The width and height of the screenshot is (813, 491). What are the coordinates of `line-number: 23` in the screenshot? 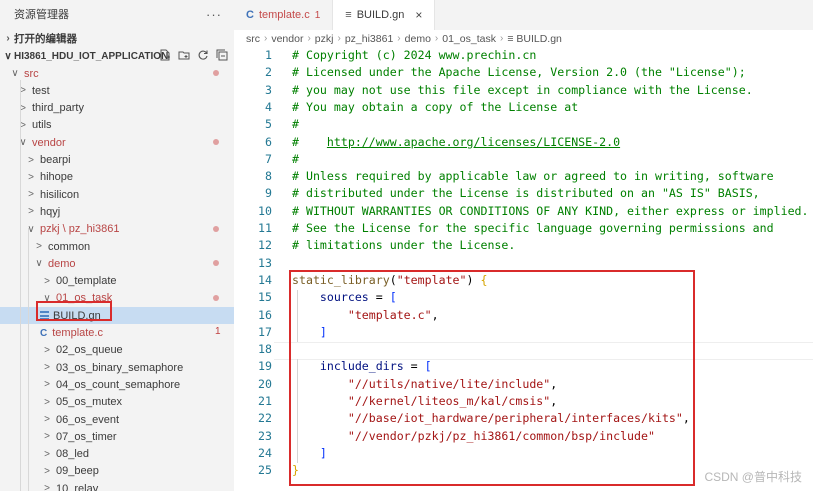 It's located at (265, 435).